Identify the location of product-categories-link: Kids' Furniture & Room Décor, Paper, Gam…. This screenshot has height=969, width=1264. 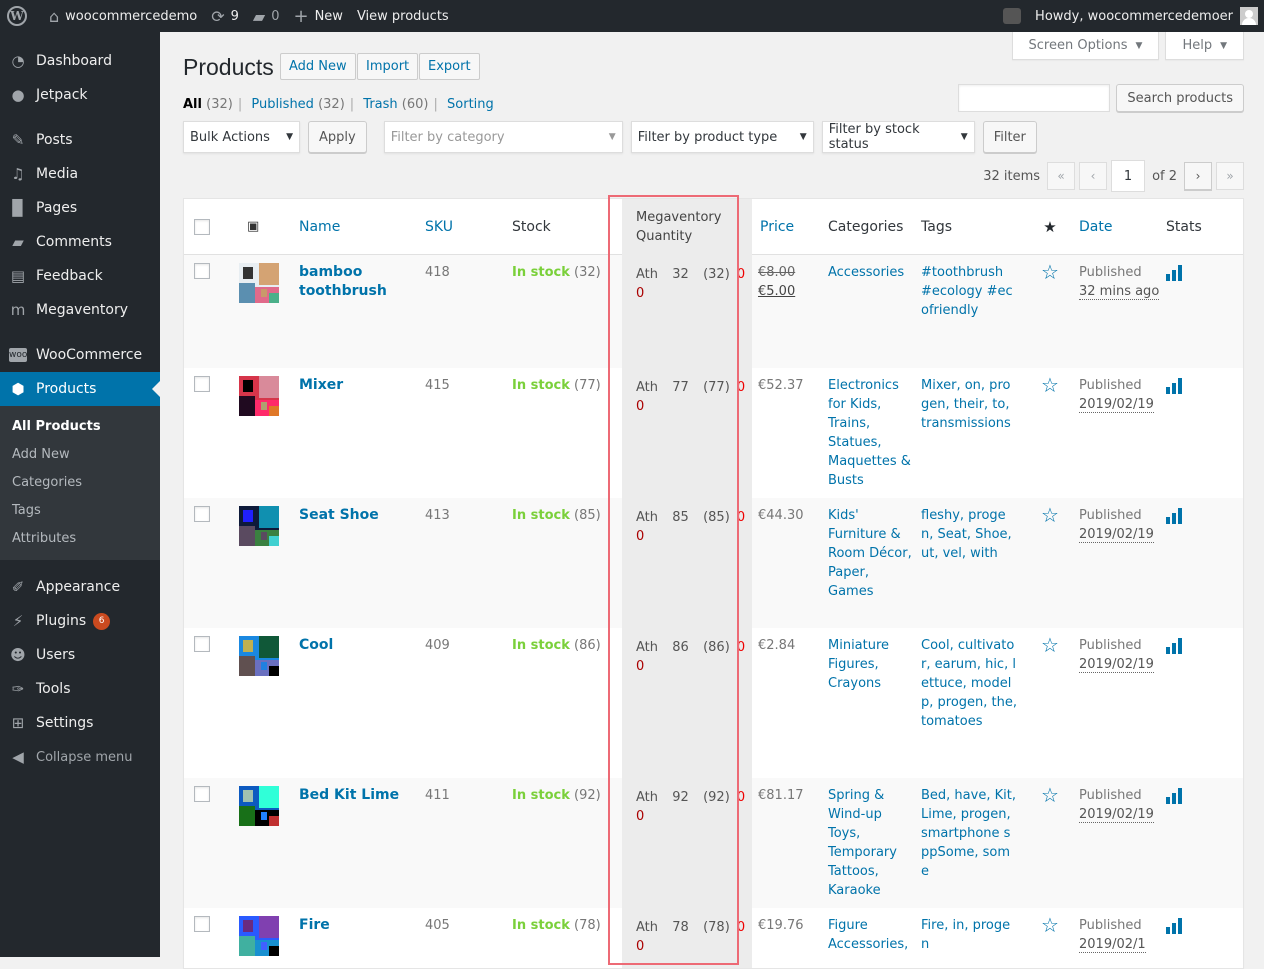
(870, 553).